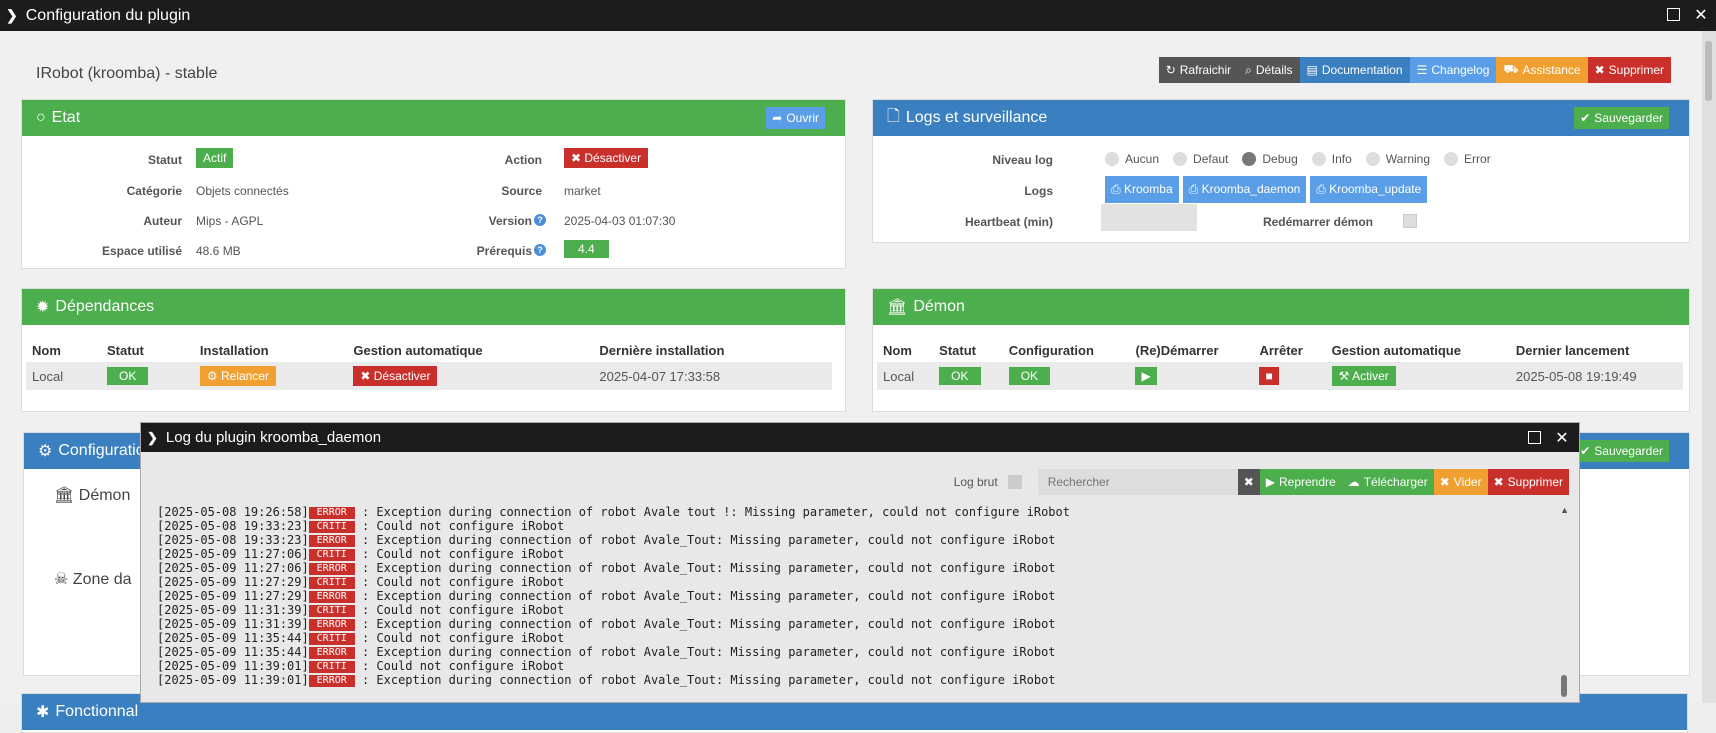  I want to click on stop-button: ■, so click(1269, 376).